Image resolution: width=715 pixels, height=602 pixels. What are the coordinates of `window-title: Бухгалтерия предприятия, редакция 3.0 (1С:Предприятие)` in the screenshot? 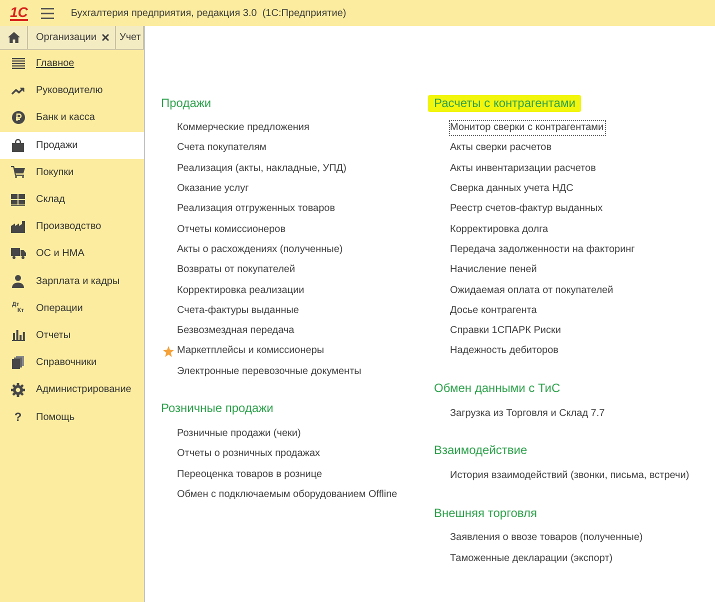 It's located at (208, 13).